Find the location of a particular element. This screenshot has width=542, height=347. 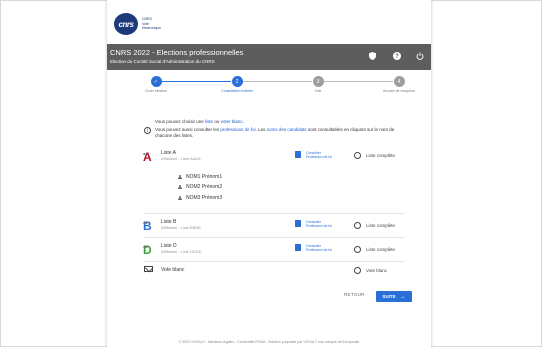

blank-vote-label: Vote blanc is located at coordinates (172, 270).